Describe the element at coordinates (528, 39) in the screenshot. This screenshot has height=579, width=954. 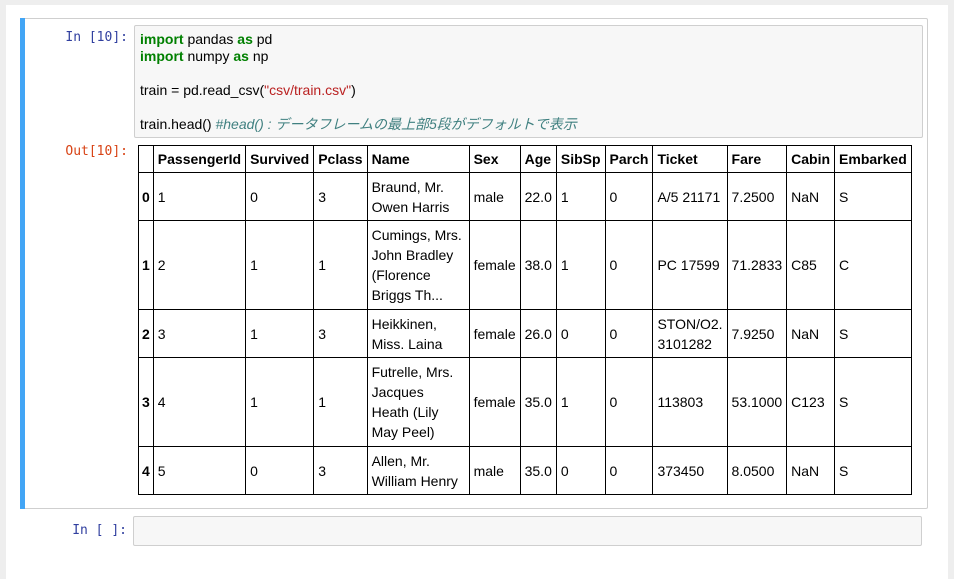
I see `code-line-1: import pandas as pd` at that location.